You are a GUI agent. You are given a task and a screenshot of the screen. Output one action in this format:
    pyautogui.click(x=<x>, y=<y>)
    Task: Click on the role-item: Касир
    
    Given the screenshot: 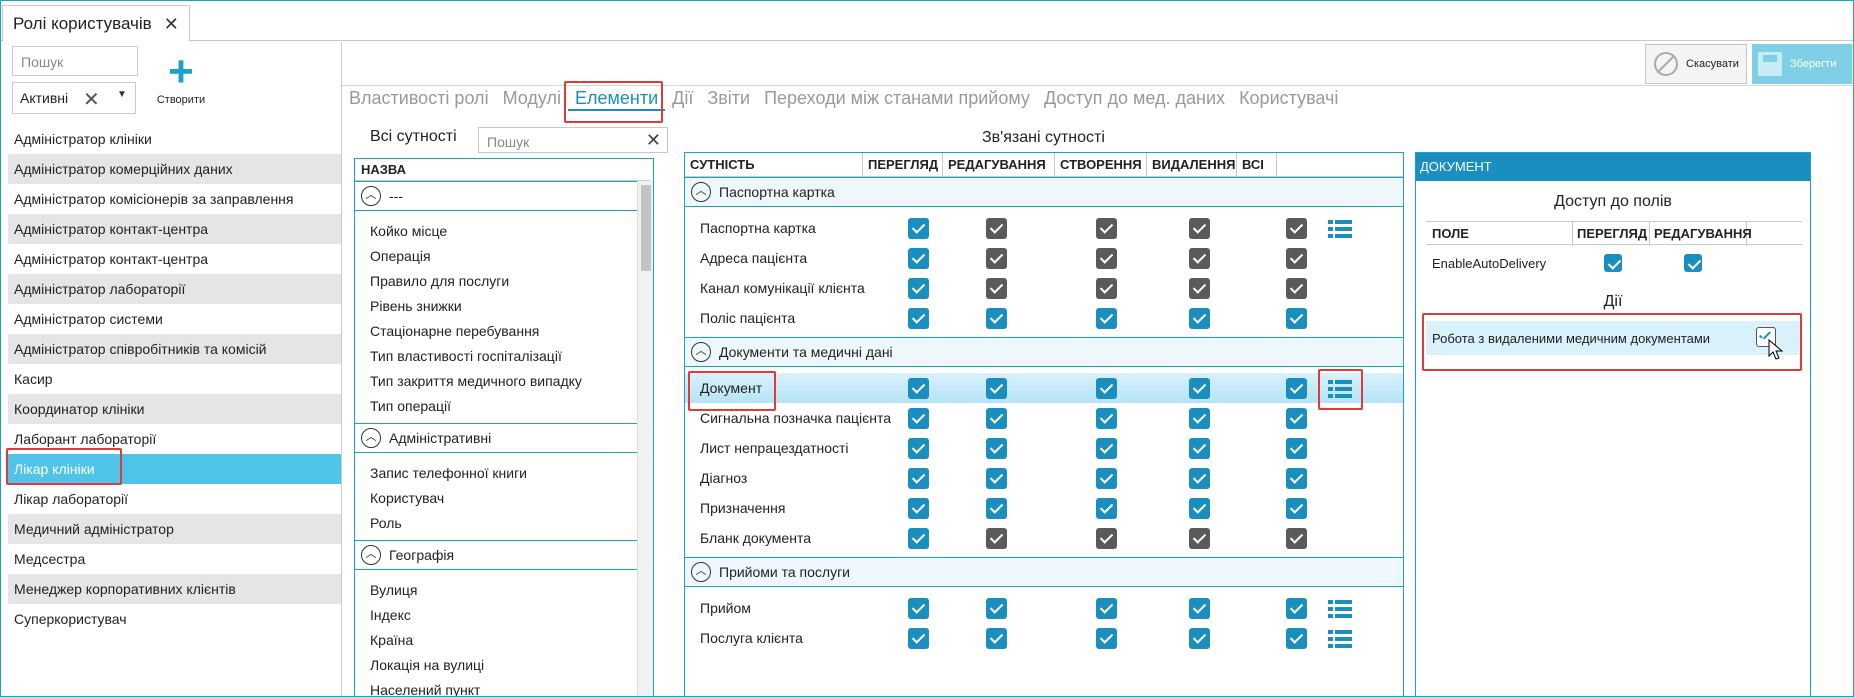 What is the action you would take?
    pyautogui.click(x=175, y=379)
    